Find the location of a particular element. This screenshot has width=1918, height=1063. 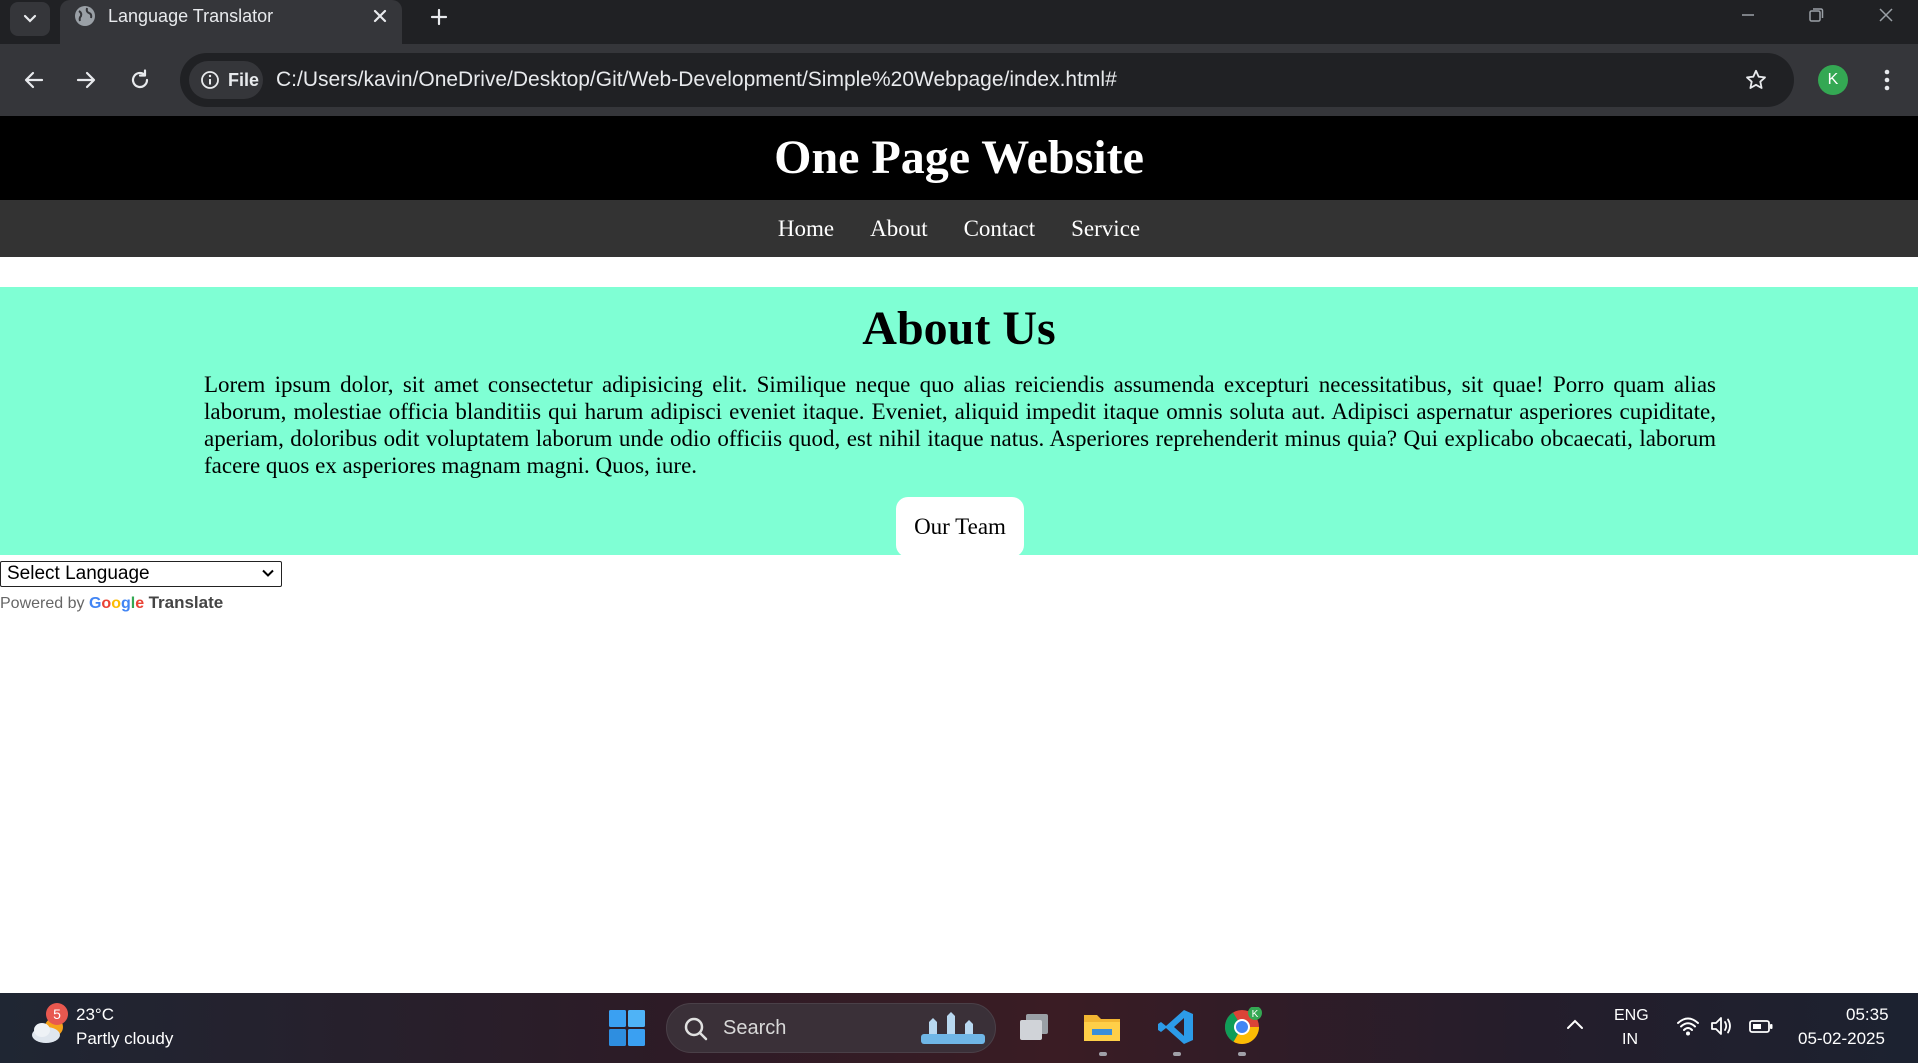

about-title: About Us is located at coordinates (959, 328).